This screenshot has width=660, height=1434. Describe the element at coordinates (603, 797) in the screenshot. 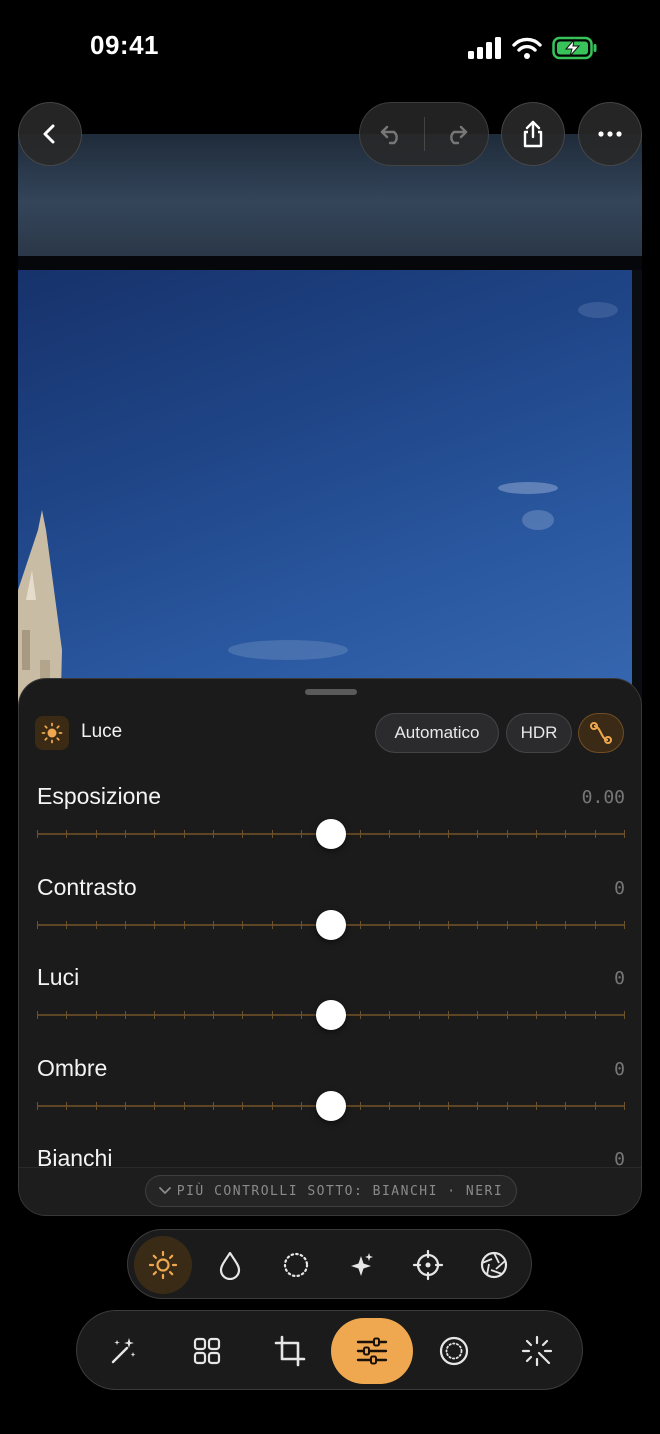

I see `slider-value: 0.00` at that location.